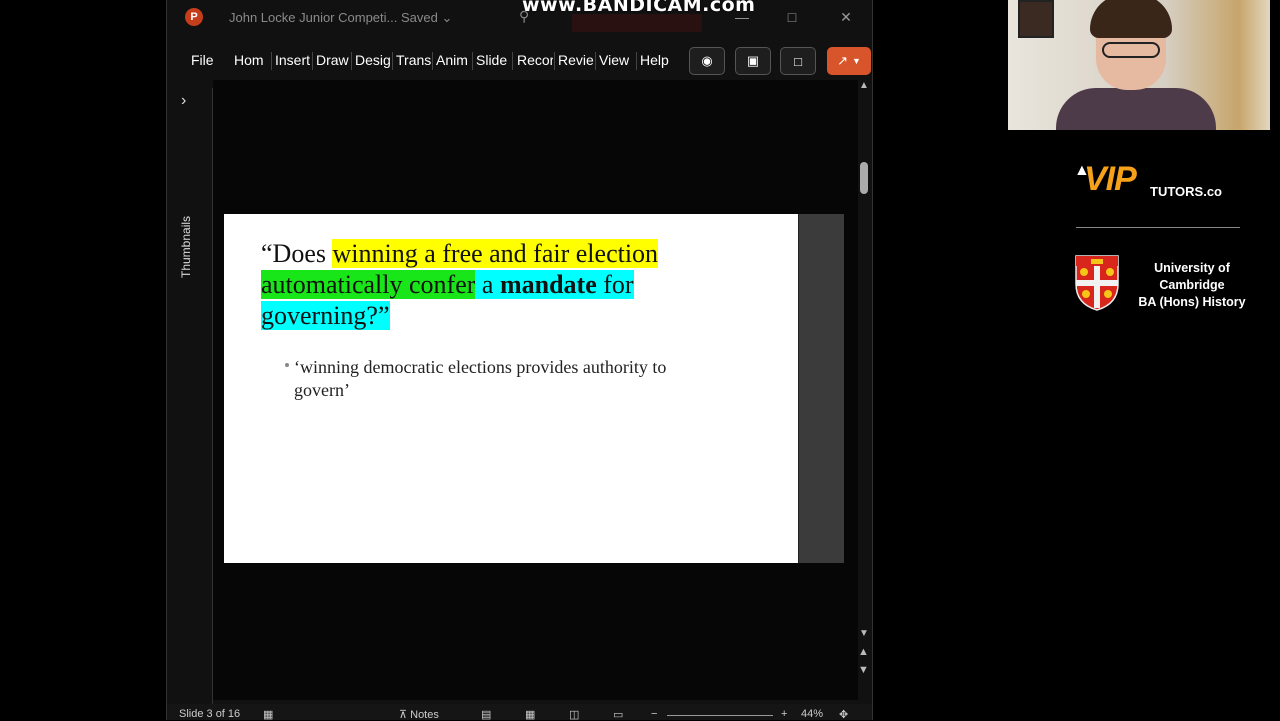 This screenshot has height=721, width=1280. I want to click on zoom-out-icon: −, so click(654, 714).